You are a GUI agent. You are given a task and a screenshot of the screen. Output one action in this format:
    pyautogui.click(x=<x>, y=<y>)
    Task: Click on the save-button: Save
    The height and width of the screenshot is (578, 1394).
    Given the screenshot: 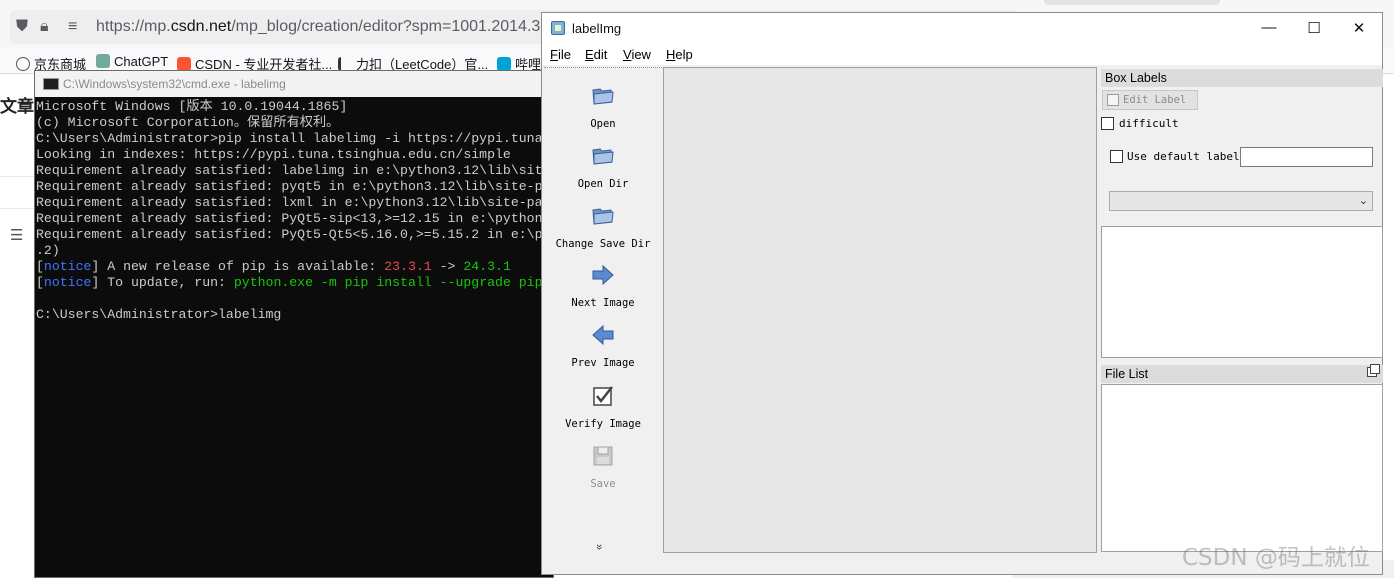 What is the action you would take?
    pyautogui.click(x=603, y=466)
    